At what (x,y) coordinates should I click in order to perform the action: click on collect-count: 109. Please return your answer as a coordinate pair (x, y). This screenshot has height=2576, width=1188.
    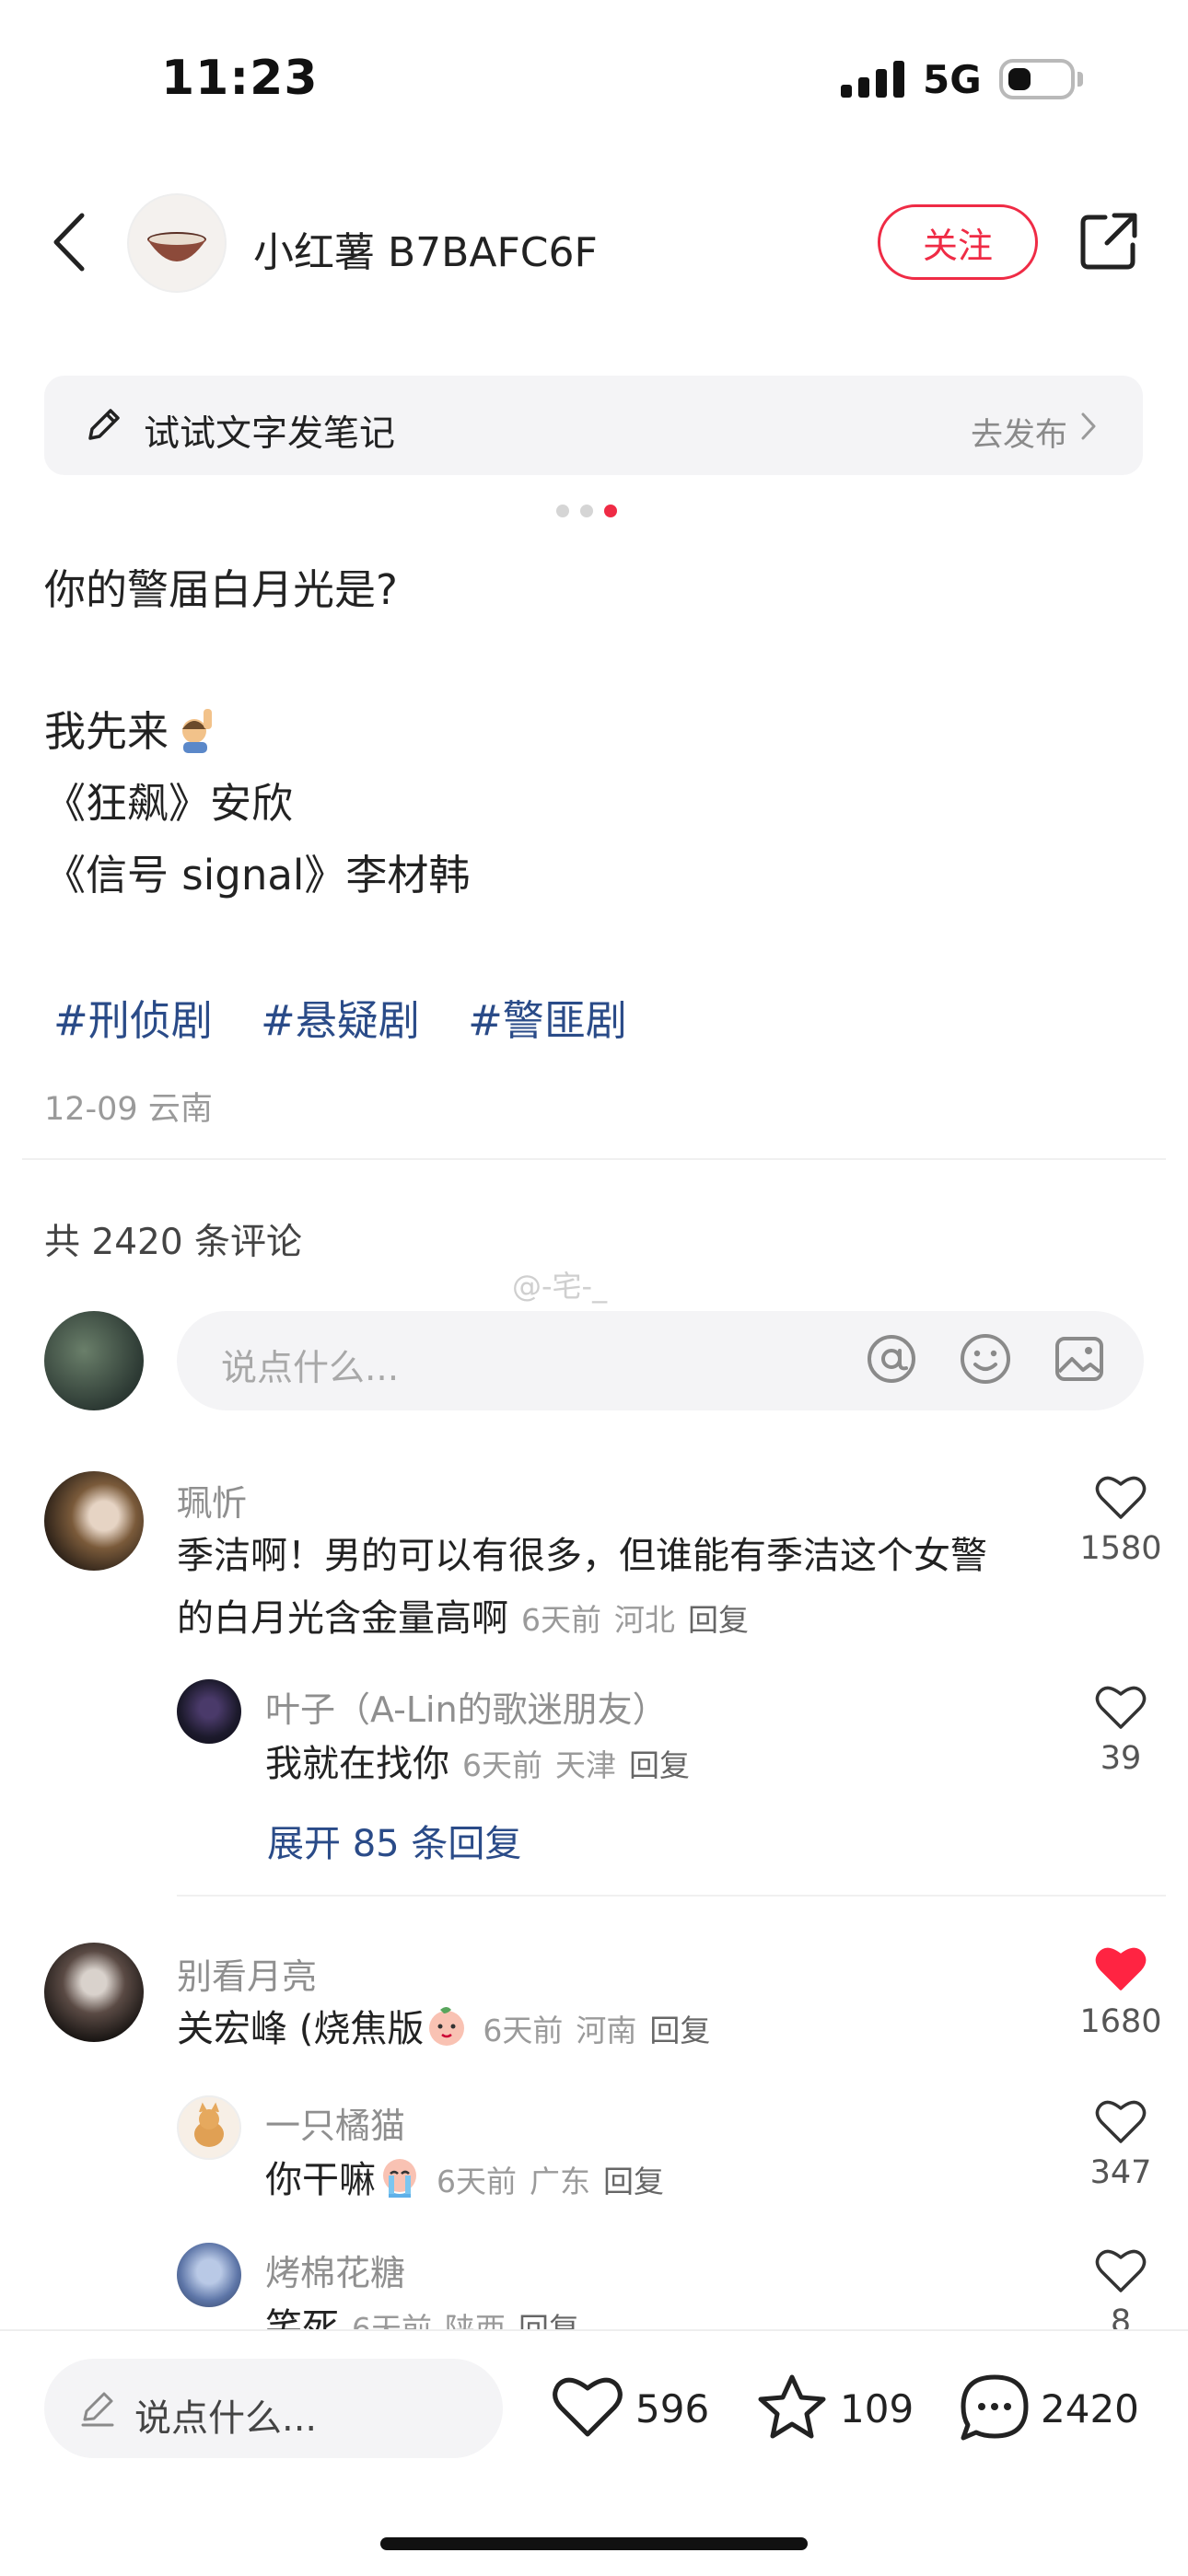
    Looking at the image, I should click on (877, 2408).